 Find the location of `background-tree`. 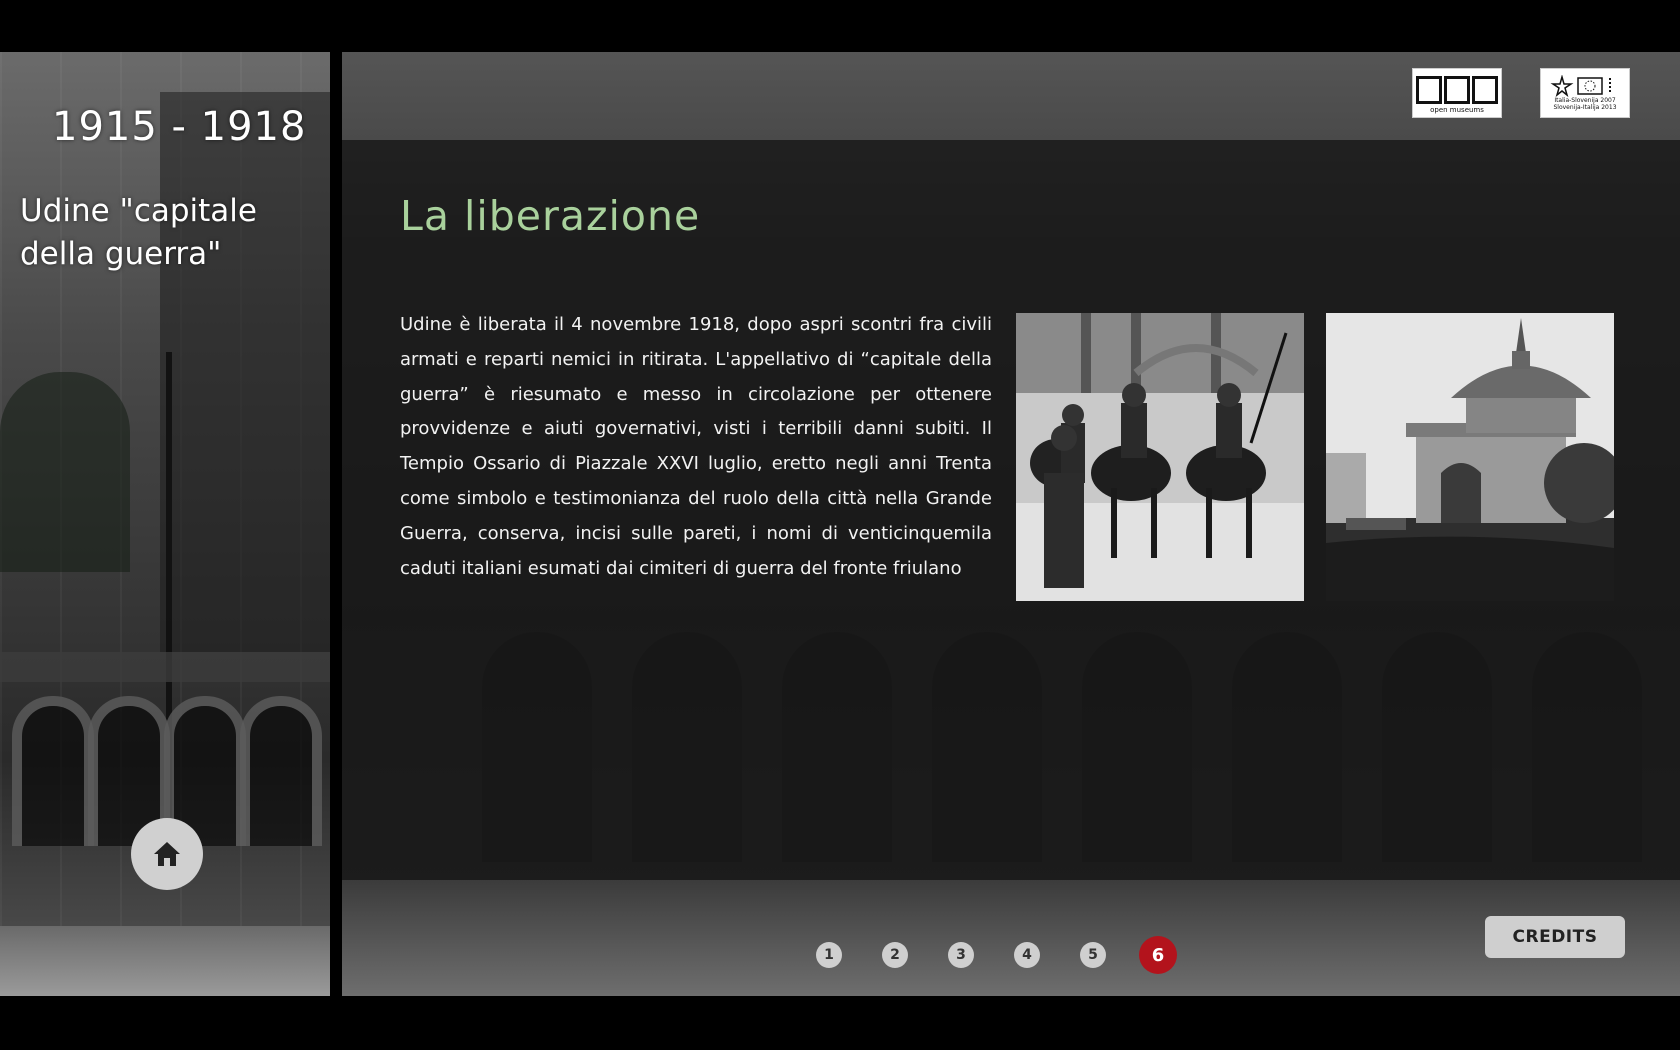

background-tree is located at coordinates (65, 472).